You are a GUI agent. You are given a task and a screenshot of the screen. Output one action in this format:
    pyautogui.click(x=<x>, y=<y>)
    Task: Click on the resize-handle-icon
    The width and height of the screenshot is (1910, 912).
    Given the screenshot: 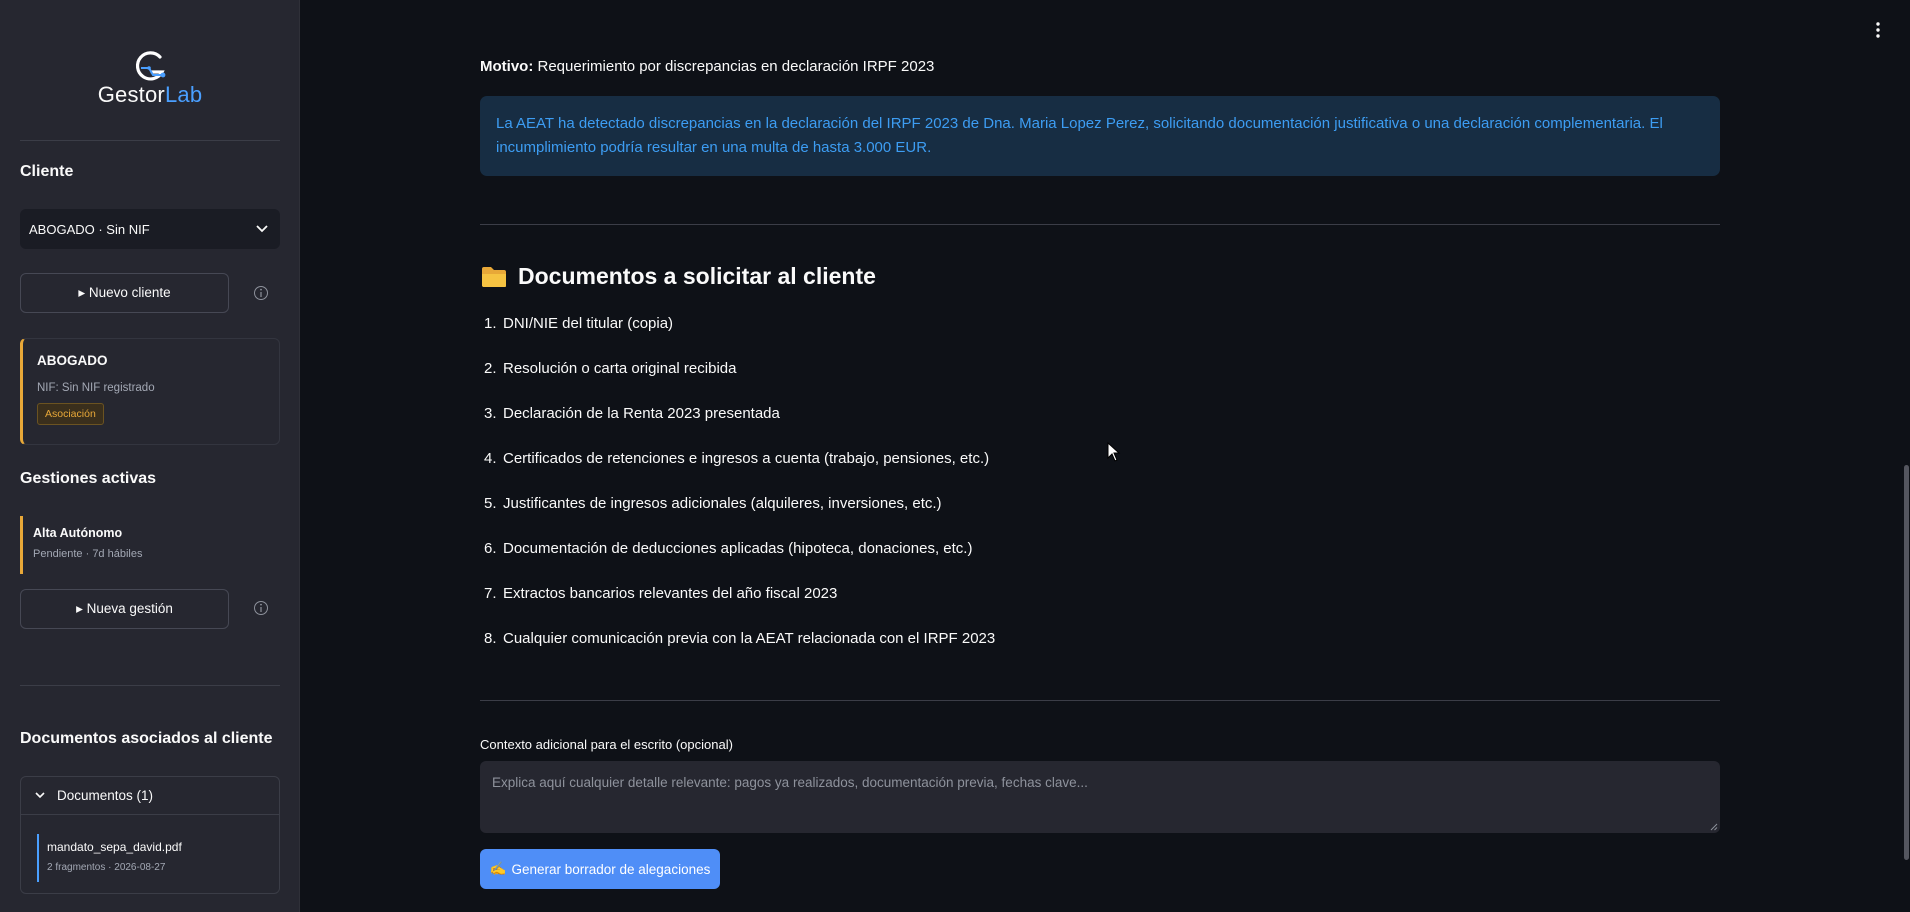 What is the action you would take?
    pyautogui.click(x=1714, y=827)
    